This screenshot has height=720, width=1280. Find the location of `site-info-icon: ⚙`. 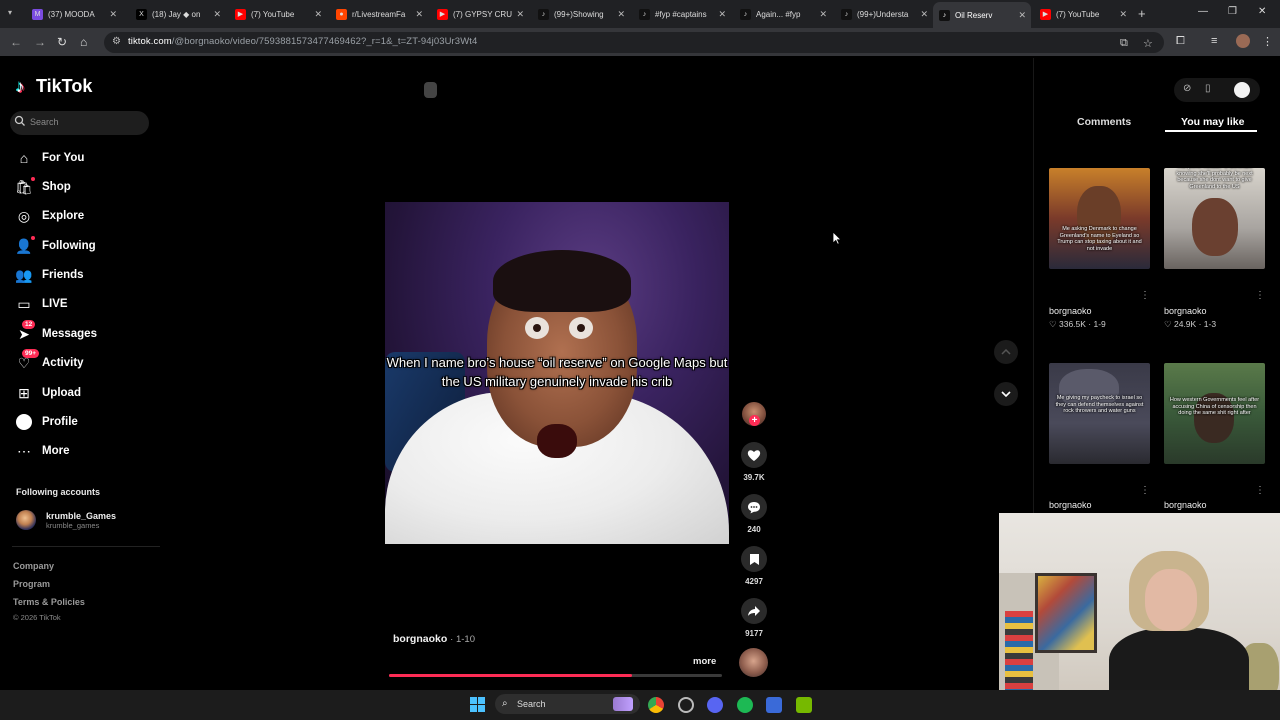

site-info-icon: ⚙ is located at coordinates (116, 41).